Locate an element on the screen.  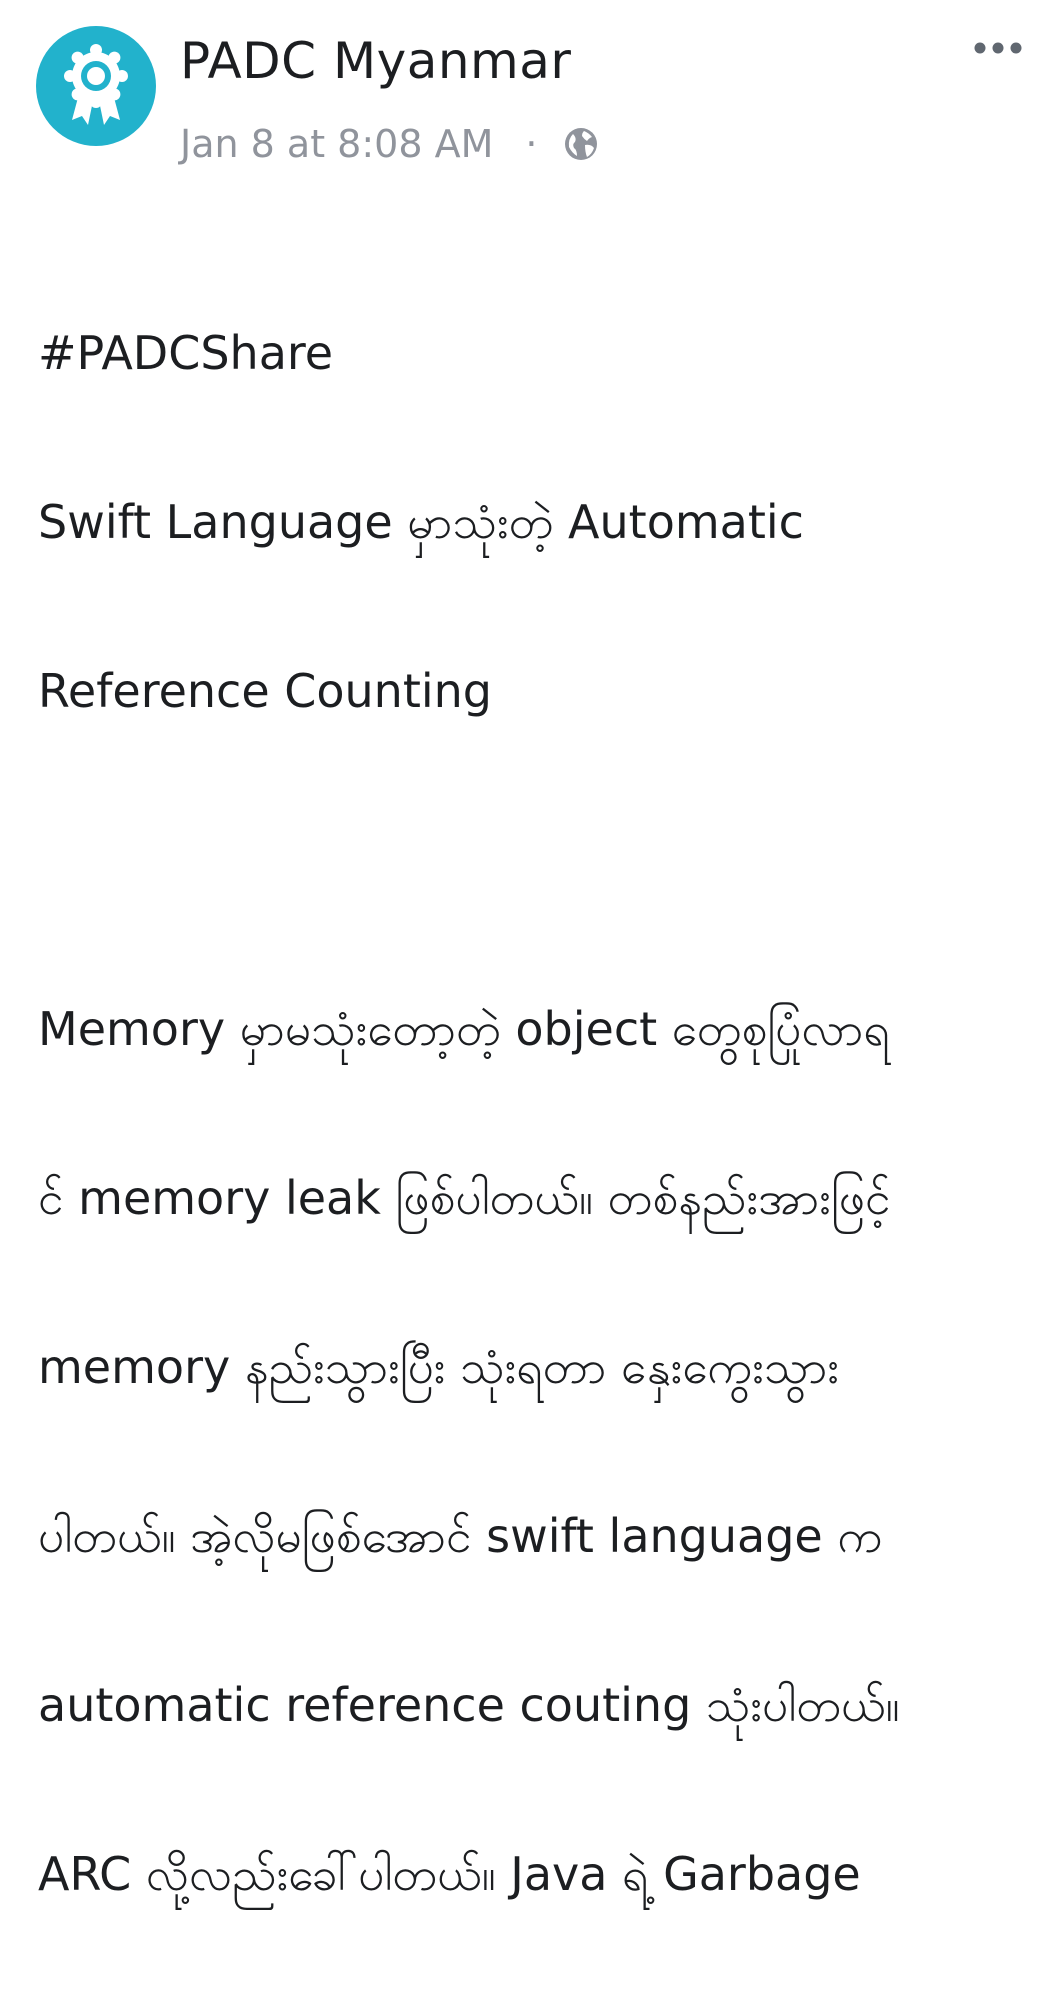
post-header: PADC Myanmar Jan 8 at 8:08 AM · is located at coordinates (532, 100).